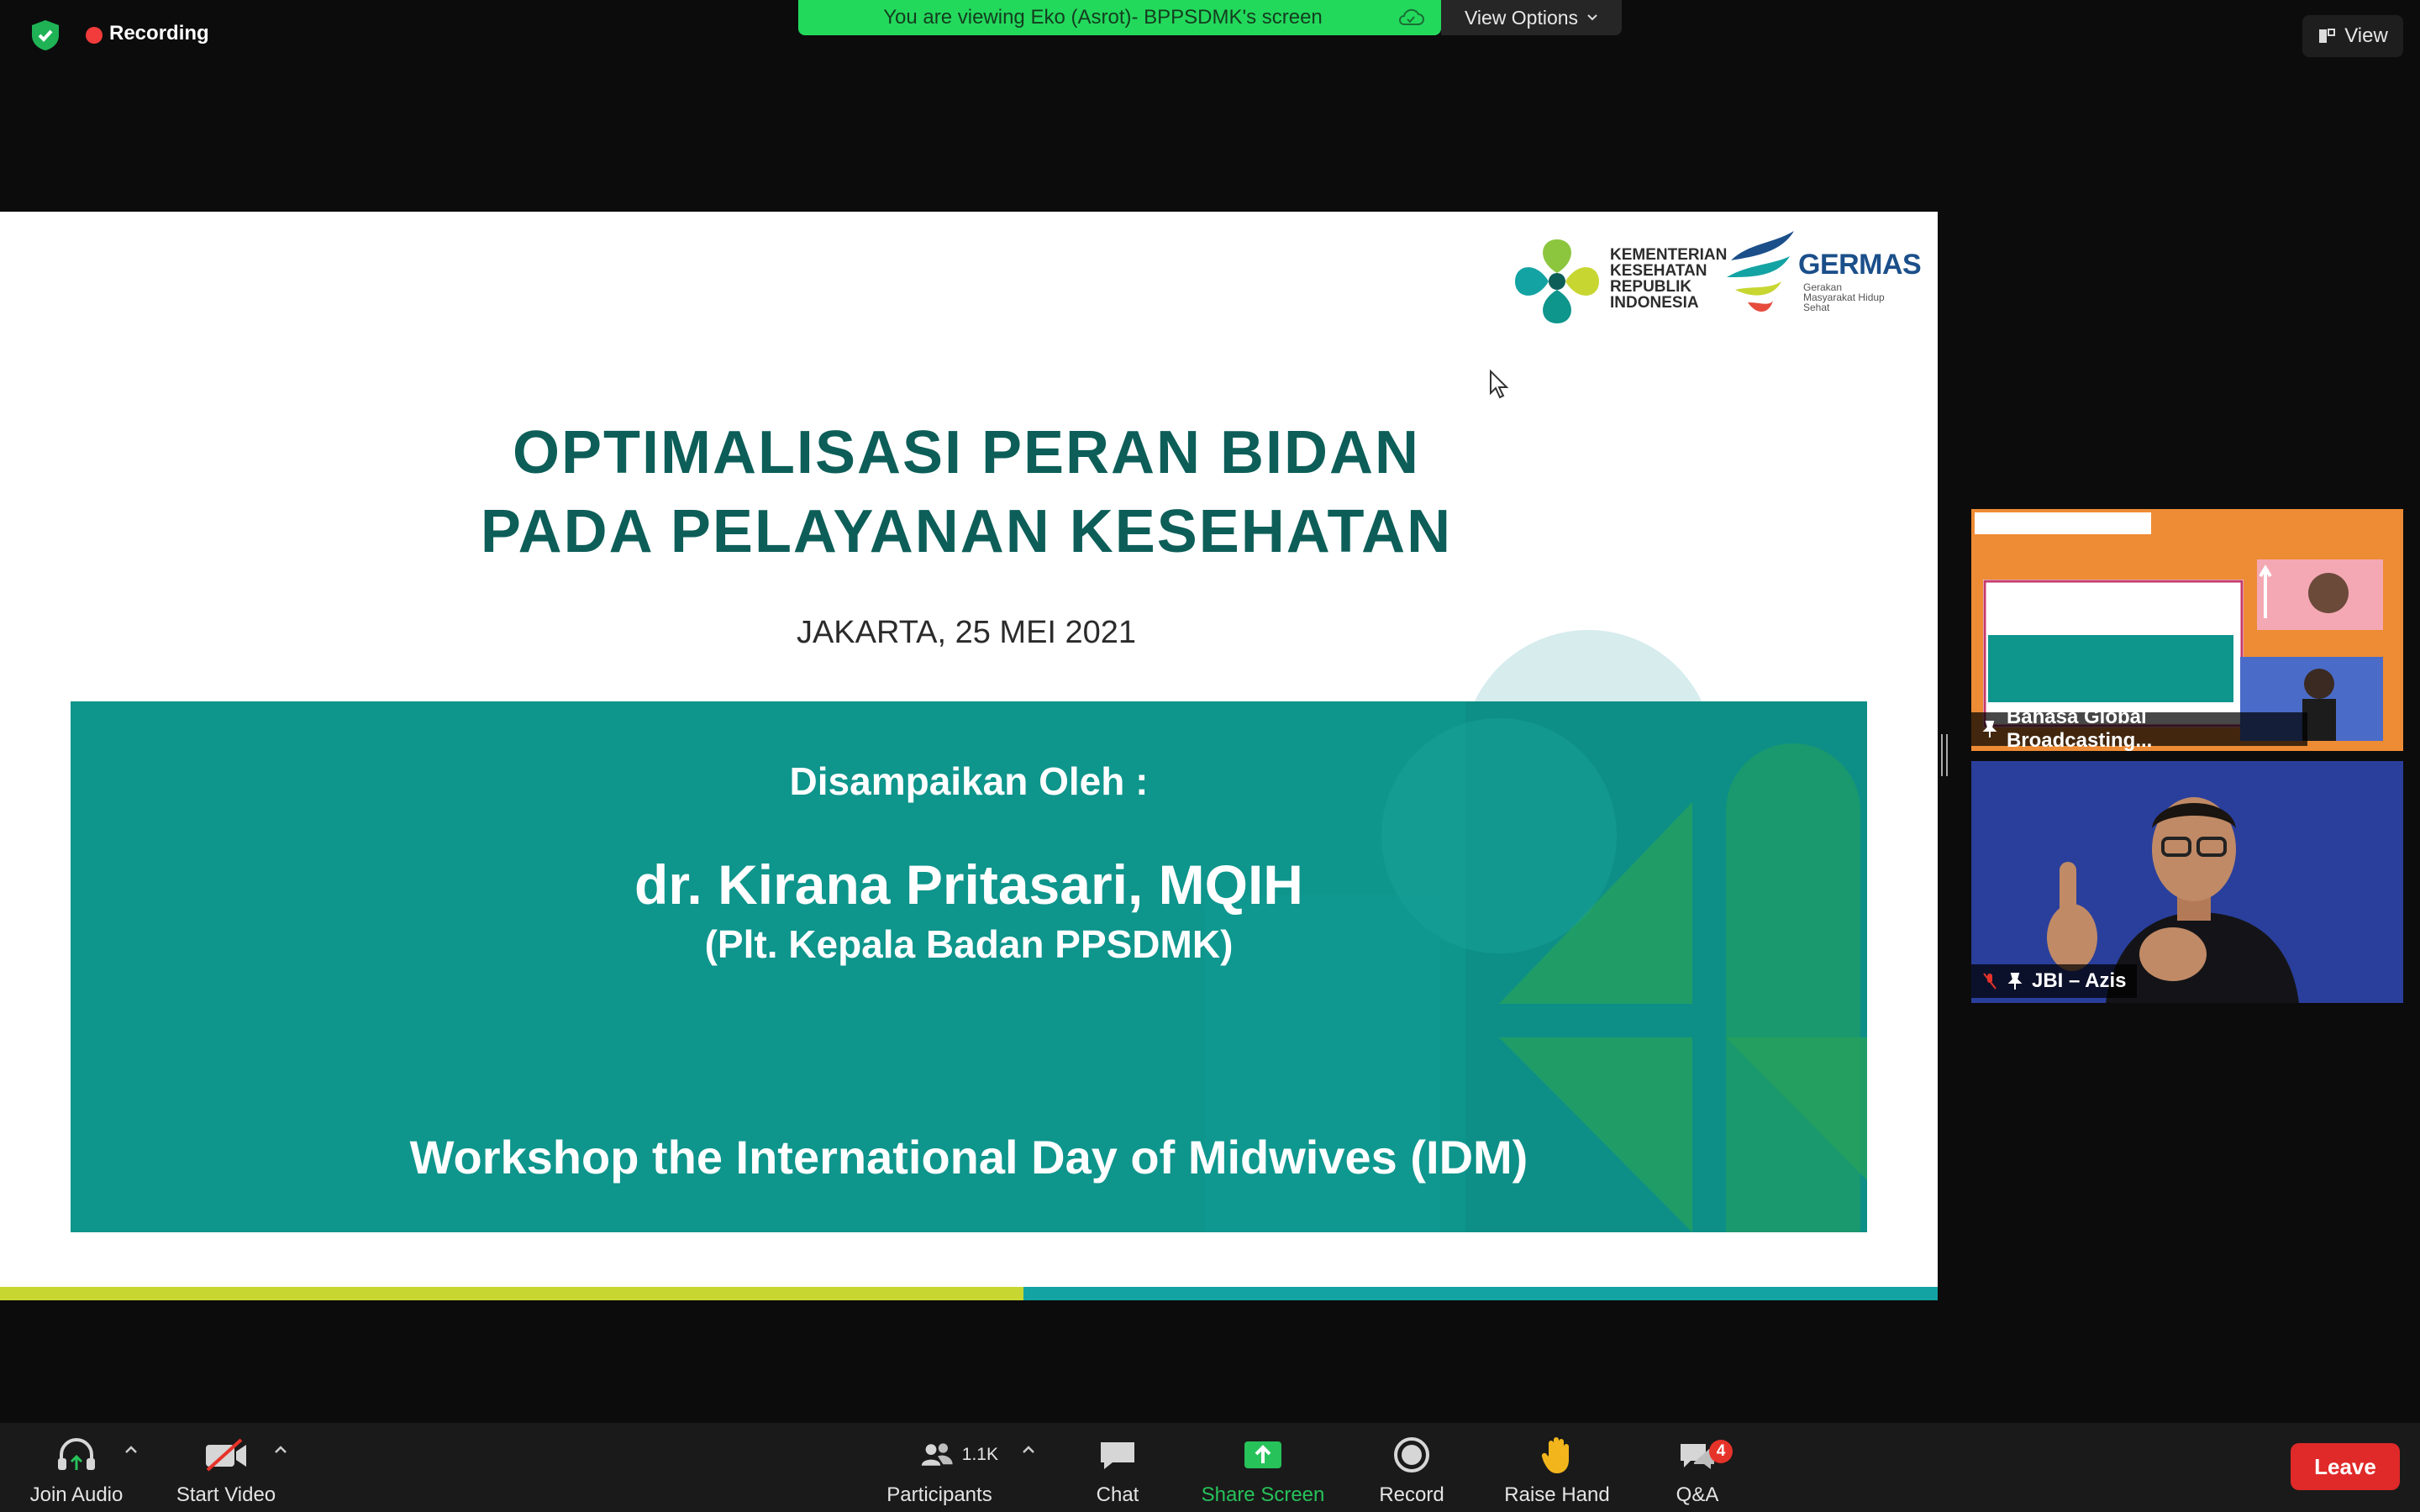  What do you see at coordinates (966, 531) in the screenshot?
I see `slide-title-line2: PADA PELAYANAN KESEHATAN` at bounding box center [966, 531].